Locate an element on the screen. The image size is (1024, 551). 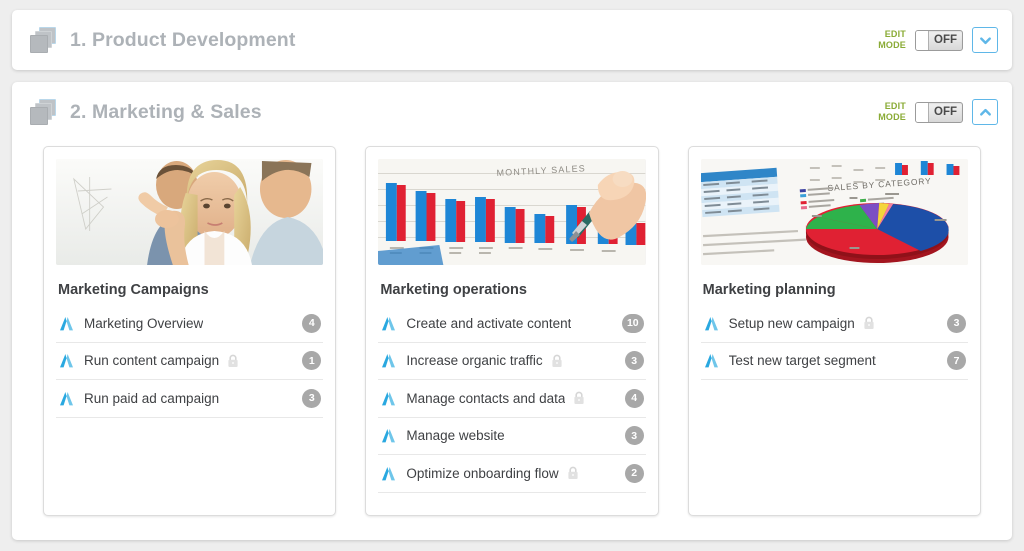
section-panel-product-development: 1. Product Development EDIT MODE OFF is located at coordinates (512, 40).